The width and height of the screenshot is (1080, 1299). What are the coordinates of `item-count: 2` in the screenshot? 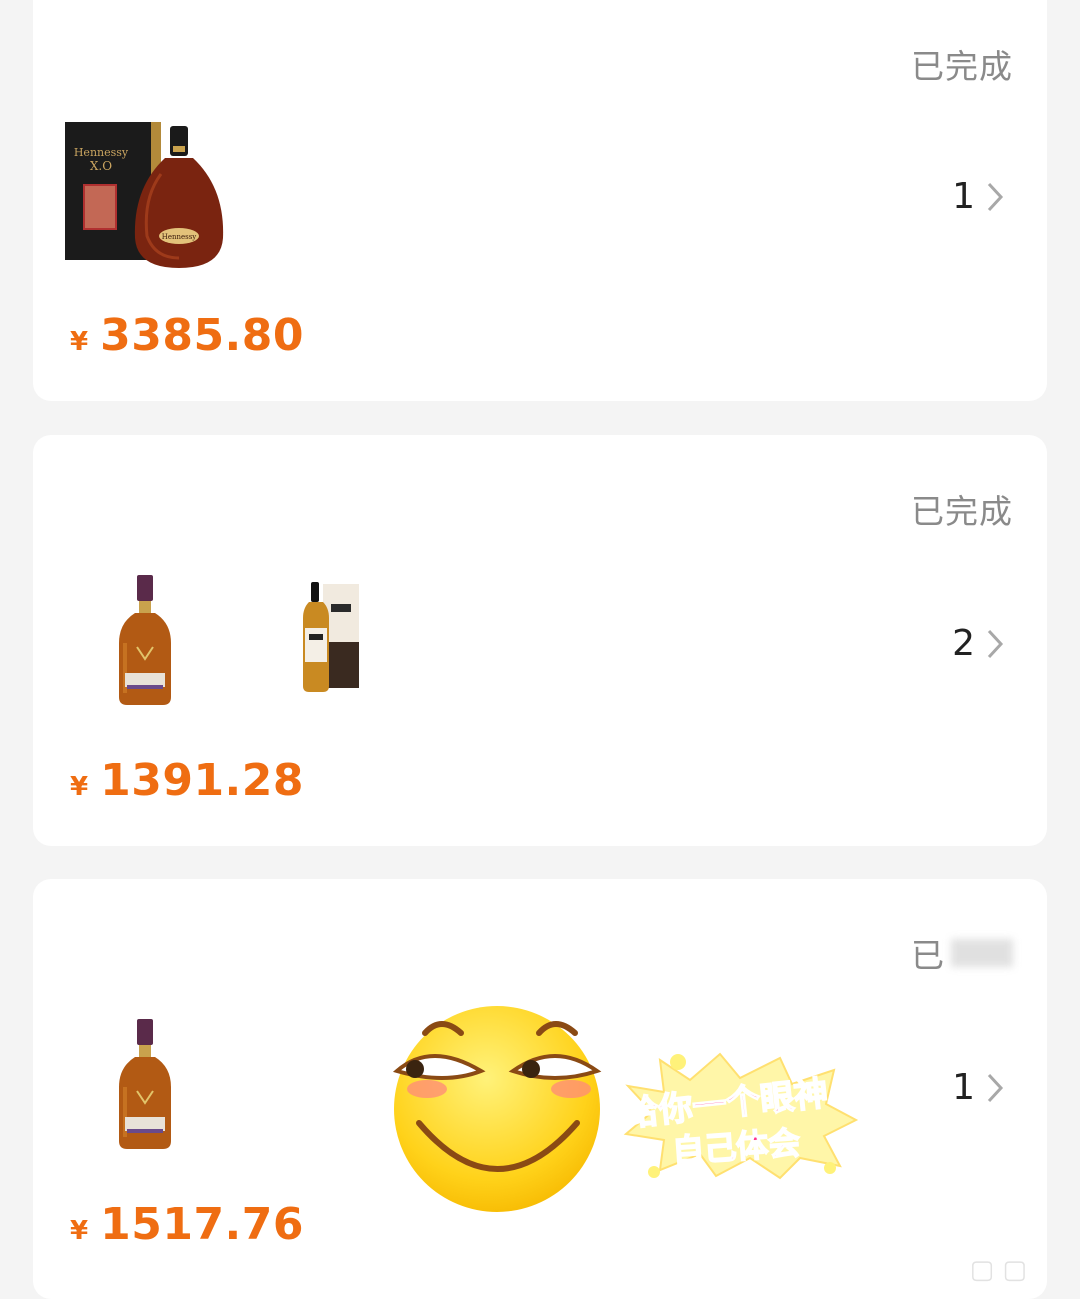 It's located at (963, 643).